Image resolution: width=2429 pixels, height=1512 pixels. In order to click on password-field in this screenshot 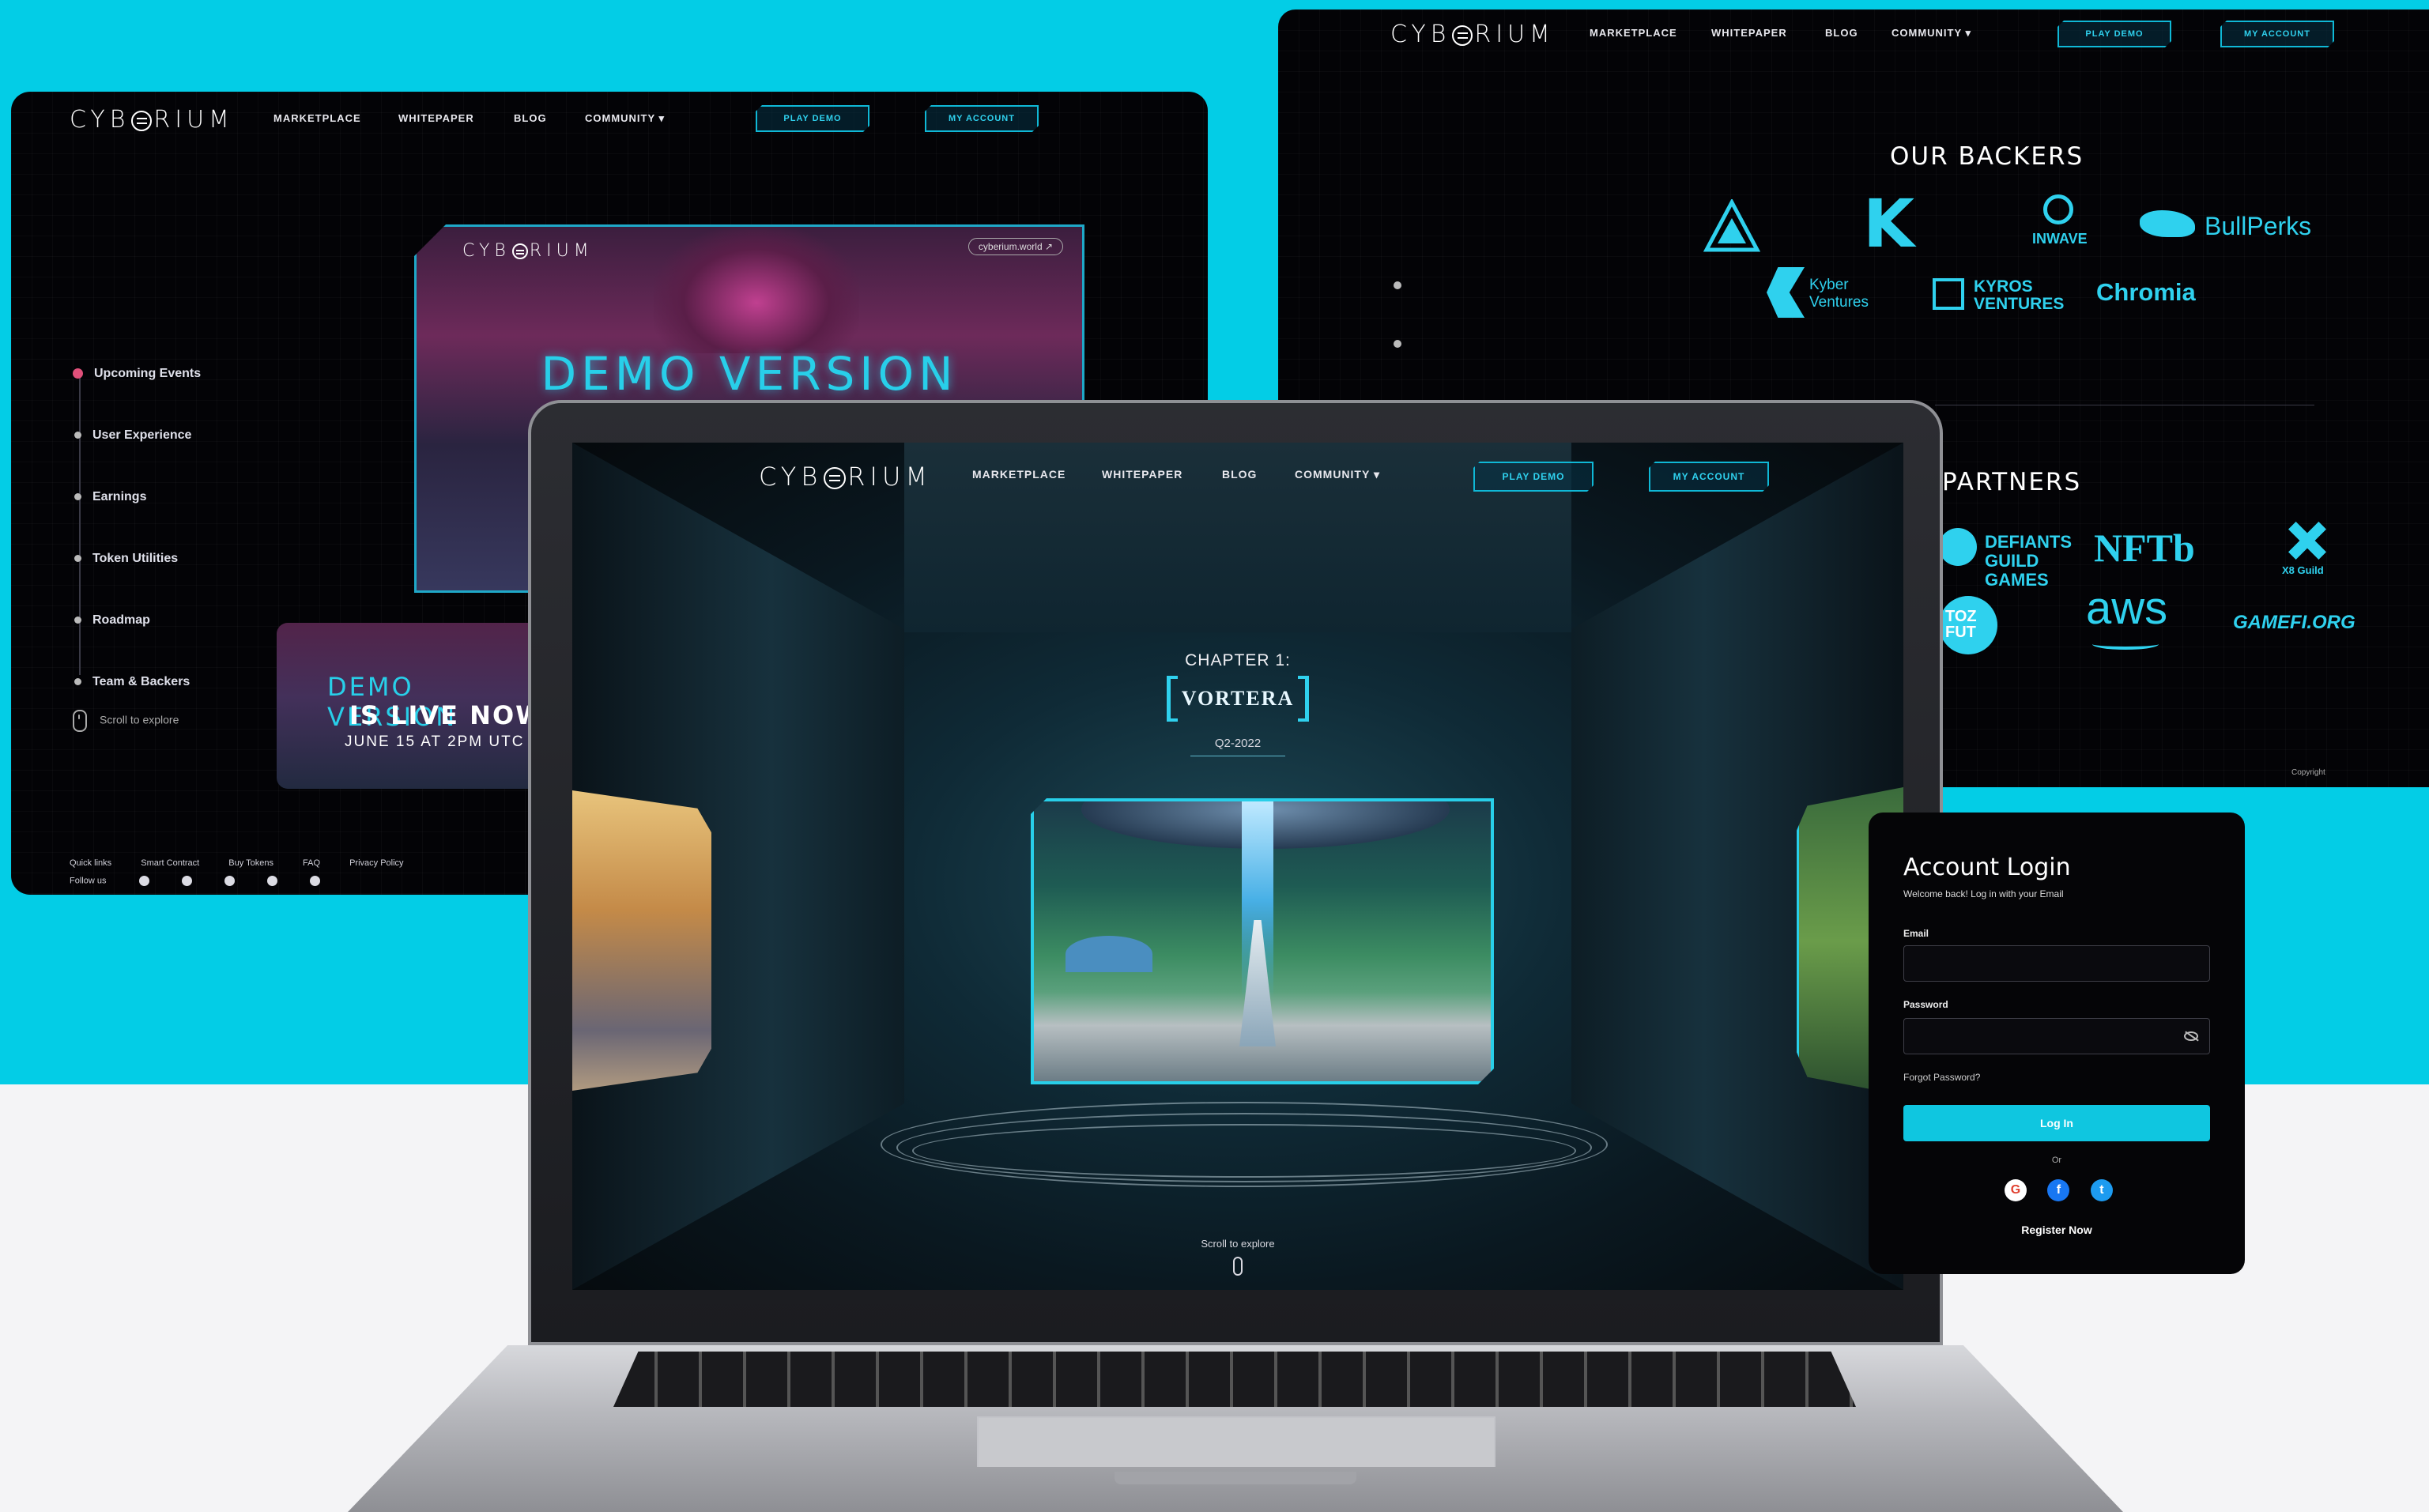, I will do `click(2056, 1036)`.